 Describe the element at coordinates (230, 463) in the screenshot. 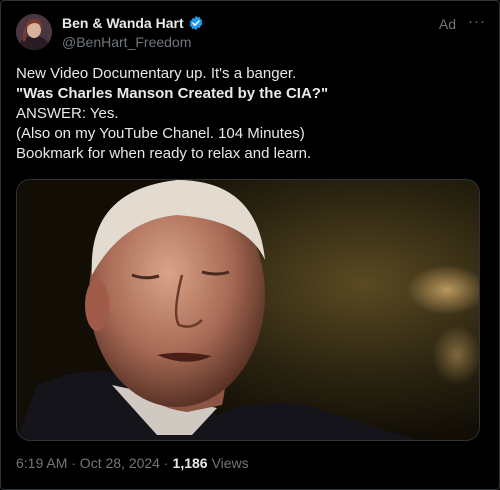

I see `views-label: Views` at that location.